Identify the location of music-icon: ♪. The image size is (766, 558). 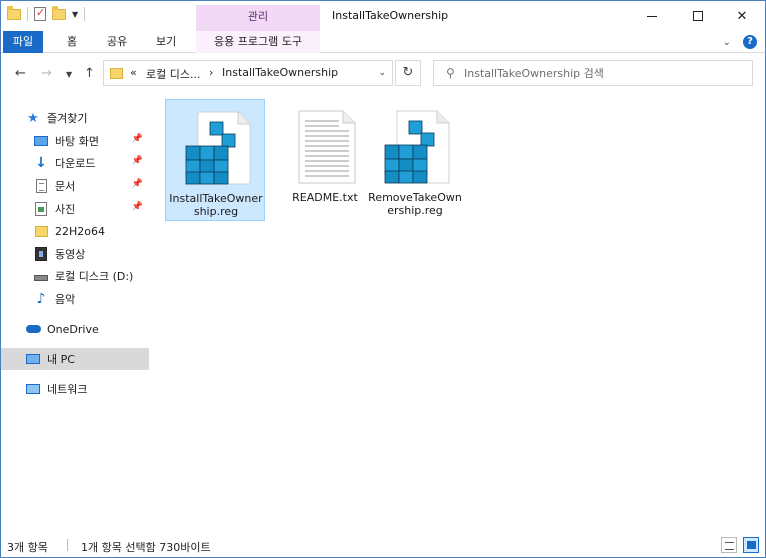
(41, 299).